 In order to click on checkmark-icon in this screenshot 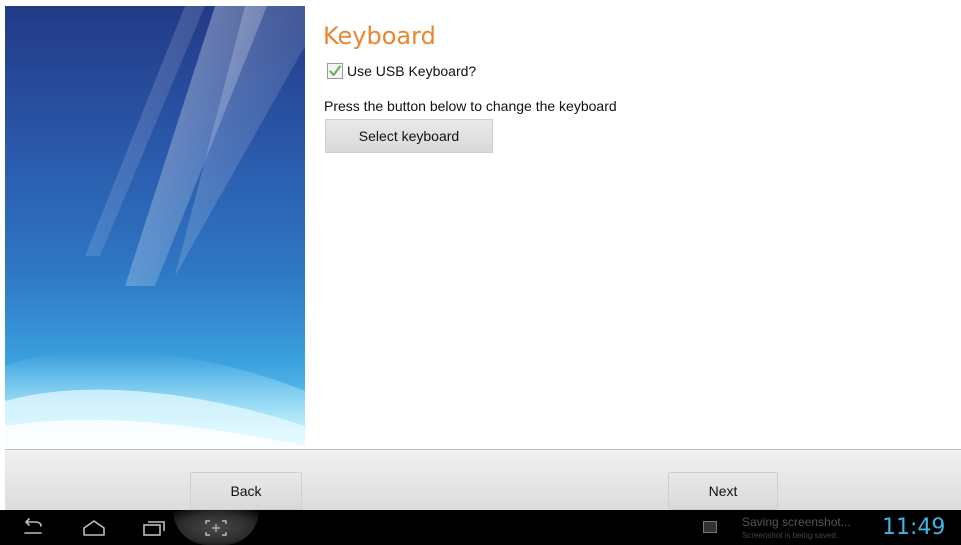, I will do `click(335, 70)`.